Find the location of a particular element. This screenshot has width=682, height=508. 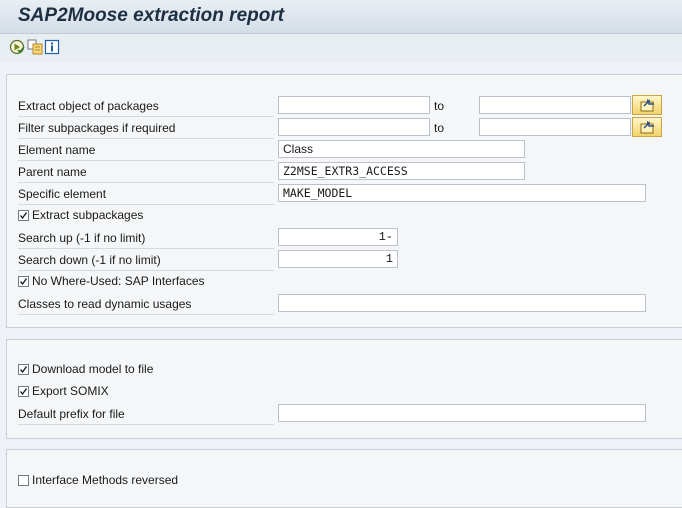

execute-icon is located at coordinates (17, 47).